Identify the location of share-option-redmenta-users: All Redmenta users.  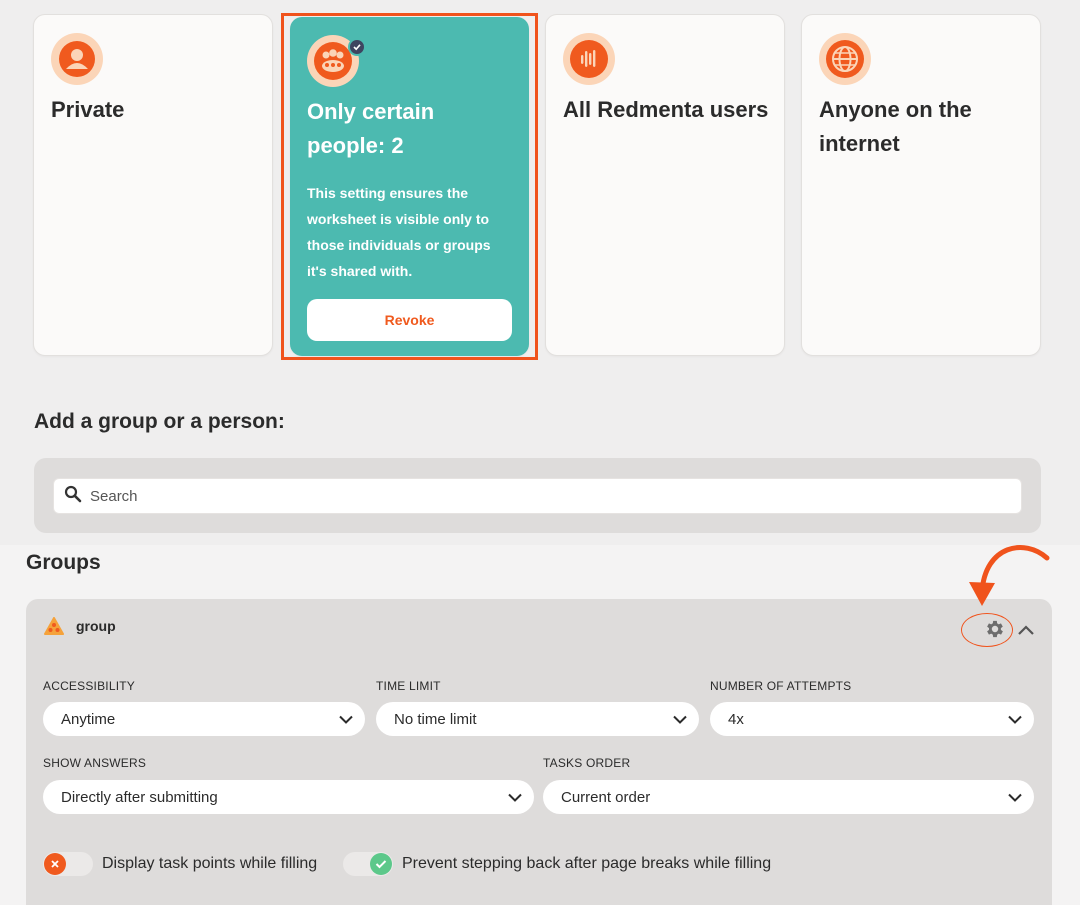
(665, 185).